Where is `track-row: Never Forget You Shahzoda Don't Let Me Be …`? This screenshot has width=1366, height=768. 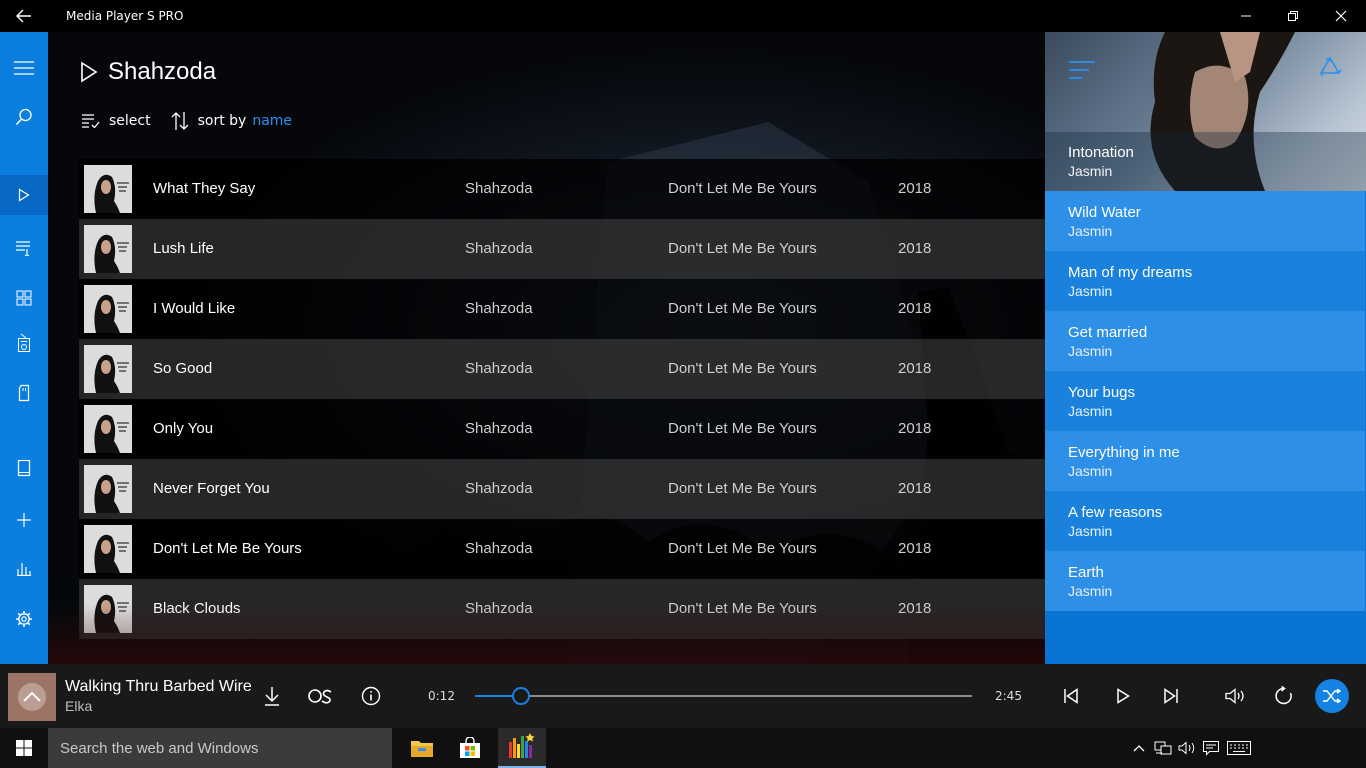
track-row: Never Forget You Shahzoda Don't Let Me Be … is located at coordinates (562, 489).